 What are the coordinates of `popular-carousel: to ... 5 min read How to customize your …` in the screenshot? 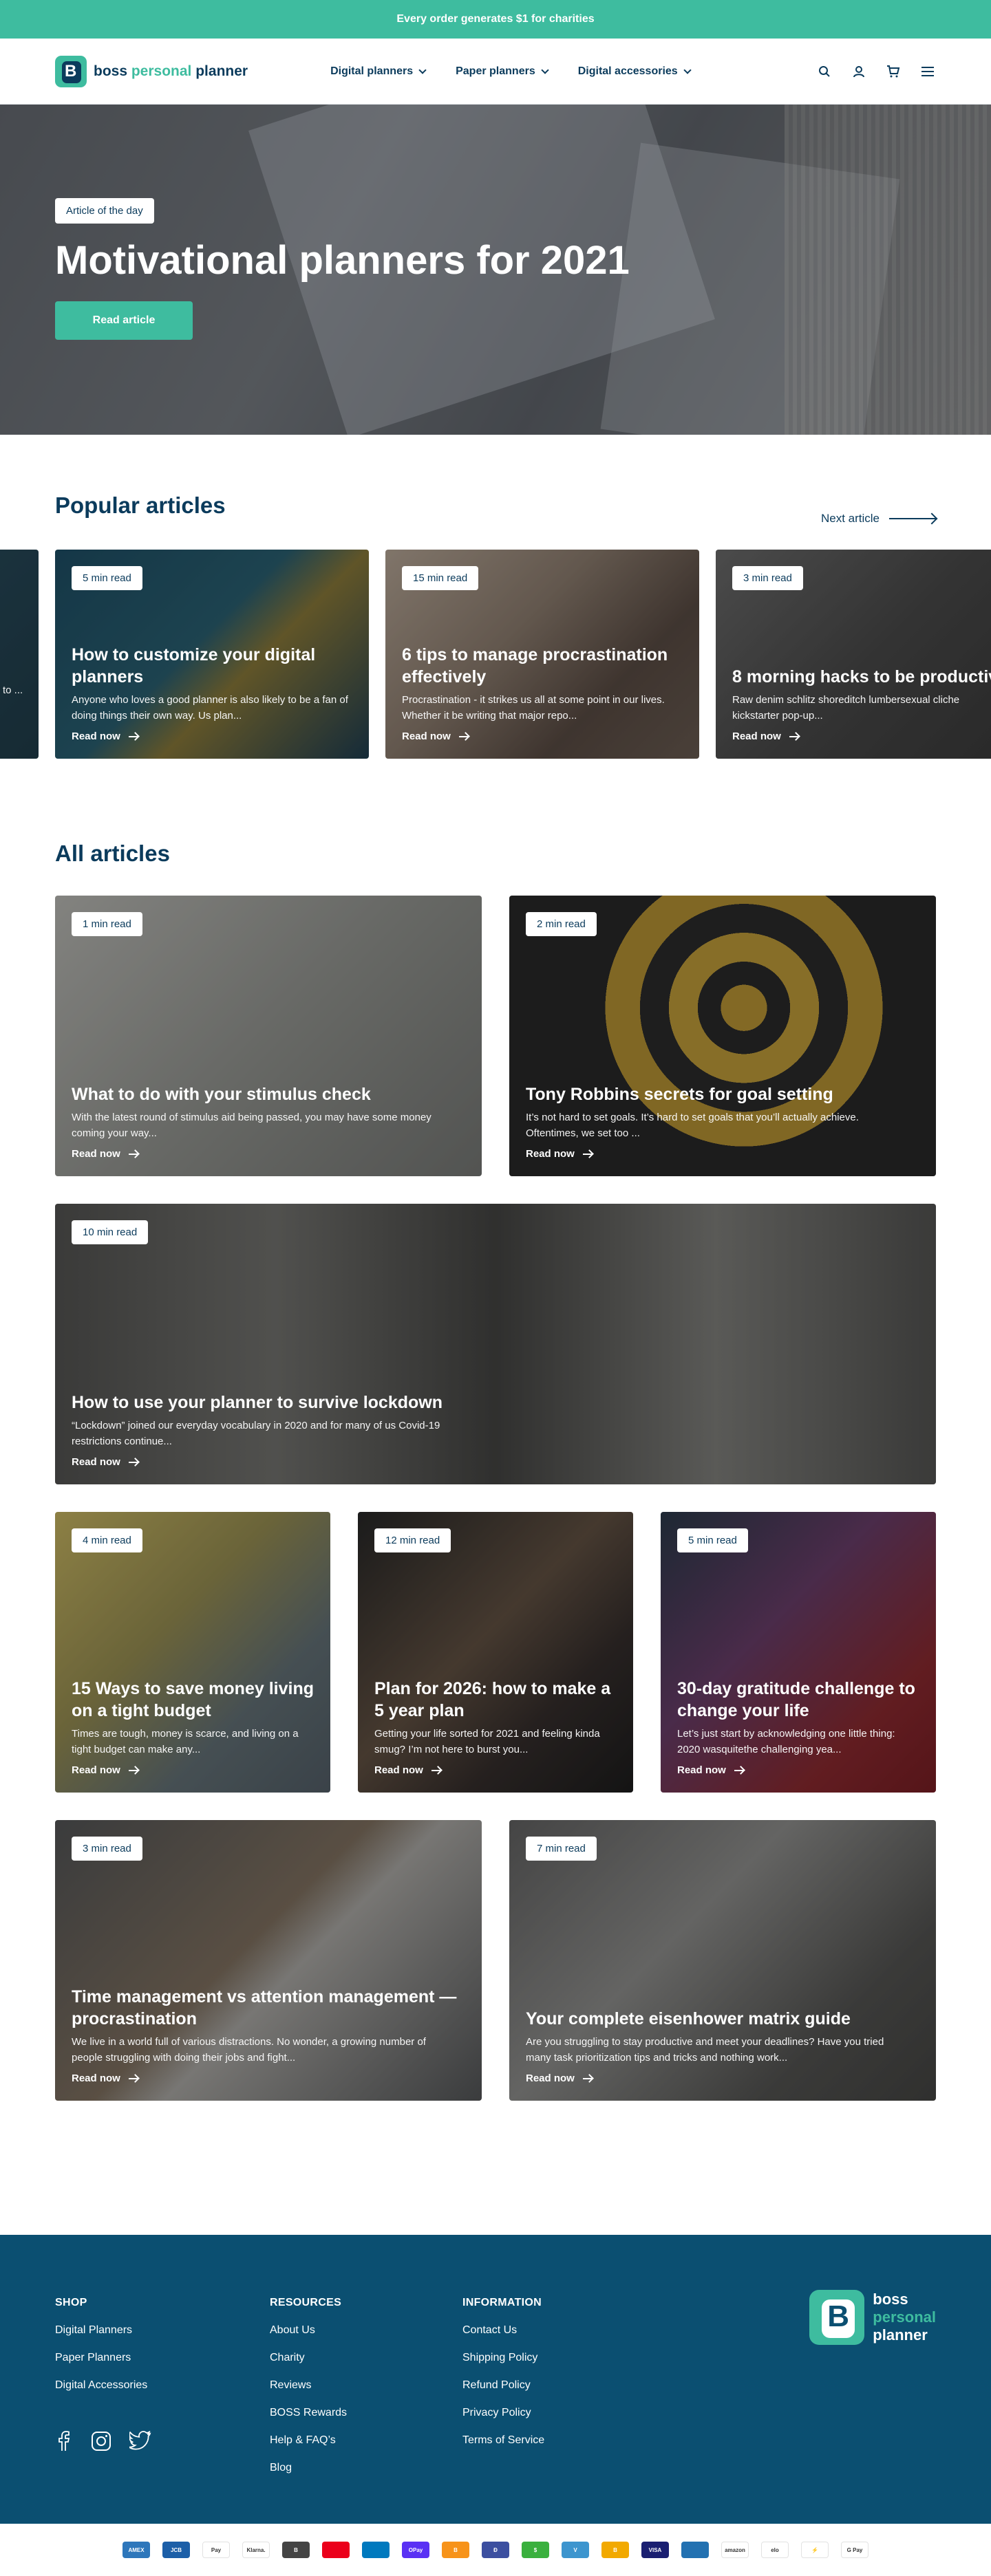 It's located at (495, 654).